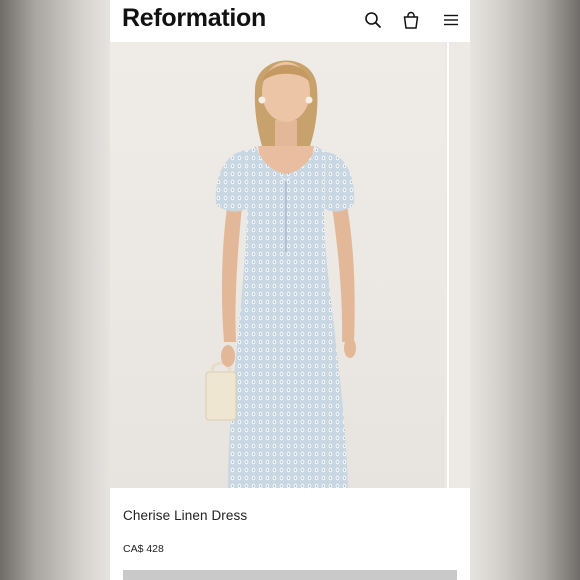 This screenshot has width=580, height=580. What do you see at coordinates (411, 20) in the screenshot?
I see `shopping-bag-icon` at bounding box center [411, 20].